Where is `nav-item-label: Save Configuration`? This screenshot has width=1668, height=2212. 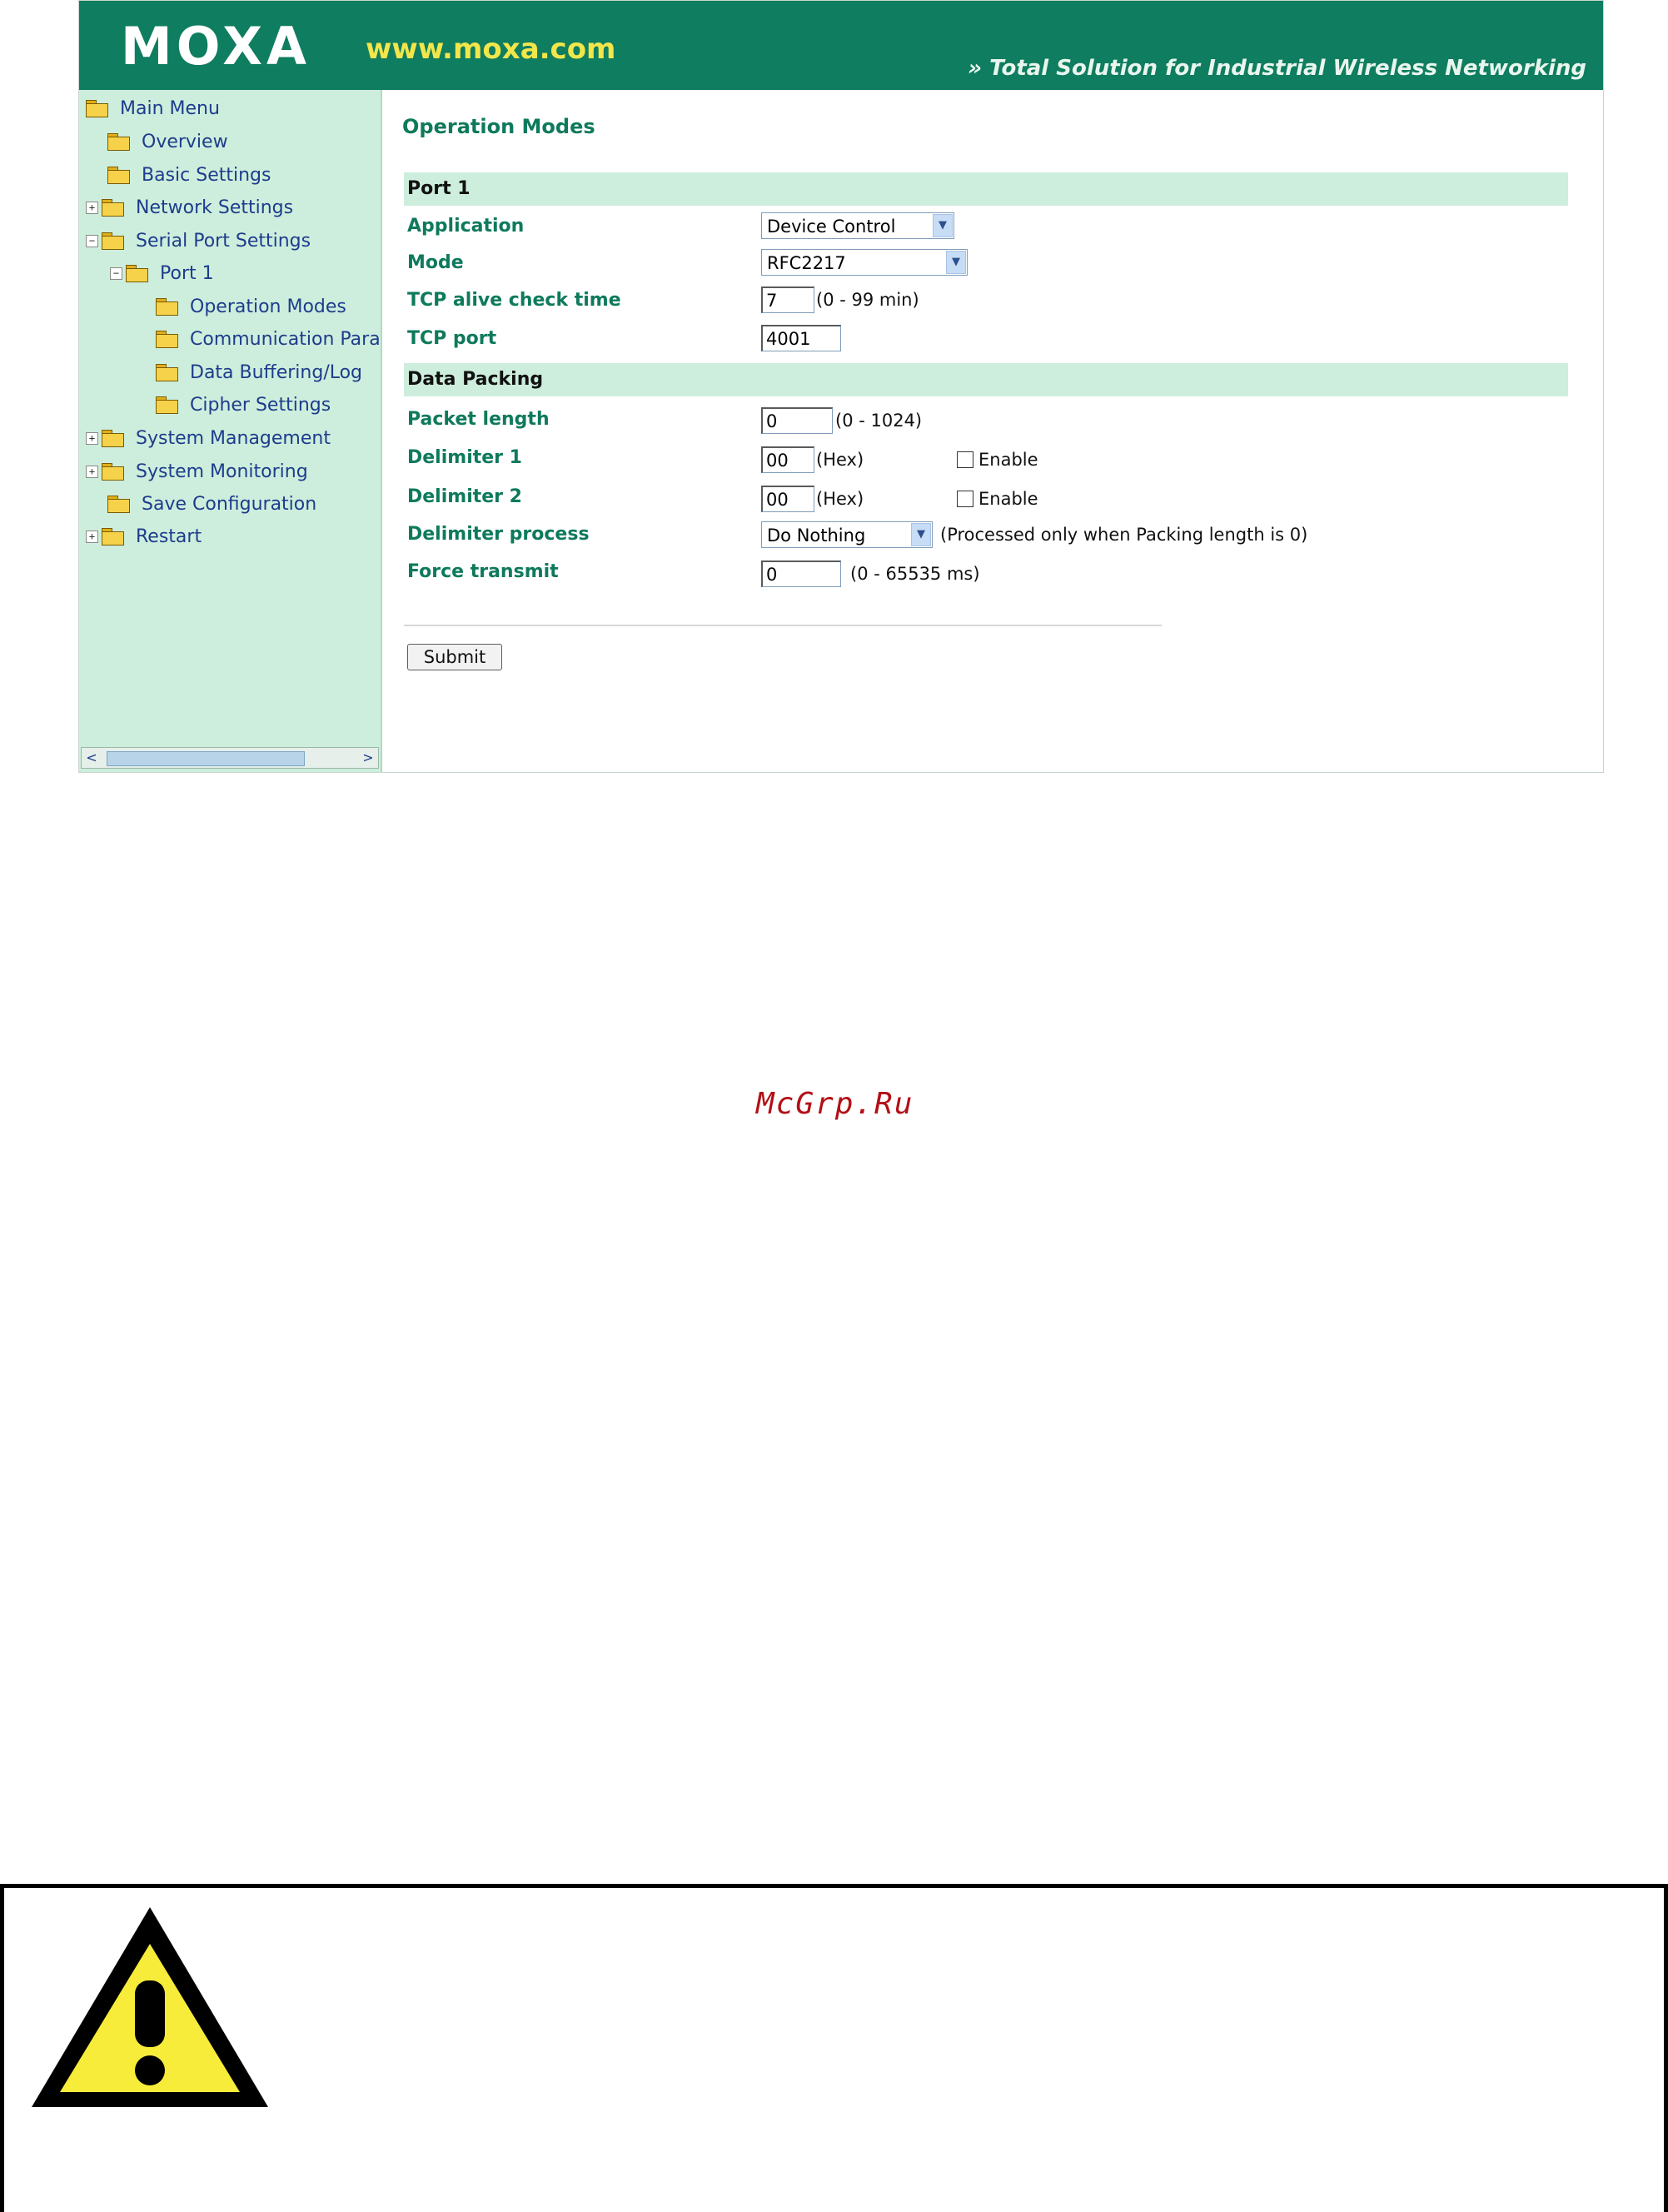 nav-item-label: Save Configuration is located at coordinates (230, 504).